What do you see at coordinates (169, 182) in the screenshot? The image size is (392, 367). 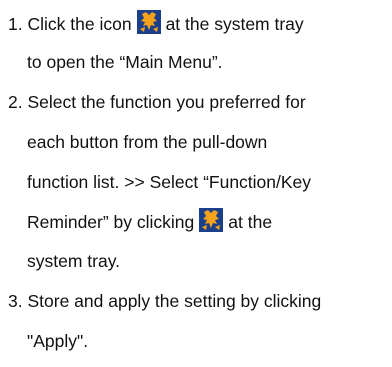 I see `step-2-line-3: function list. >> Select “Function/Key` at bounding box center [169, 182].